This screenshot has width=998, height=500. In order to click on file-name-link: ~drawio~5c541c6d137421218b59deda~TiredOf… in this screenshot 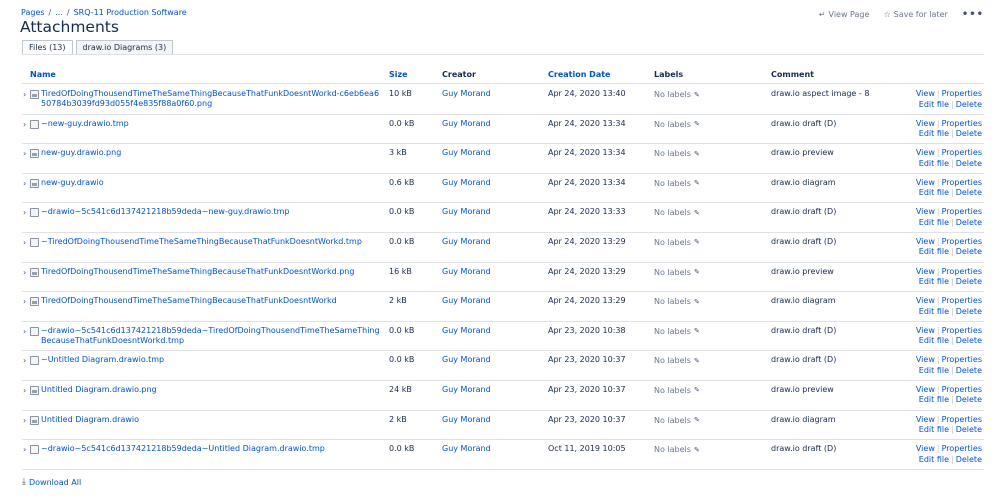, I will do `click(211, 336)`.